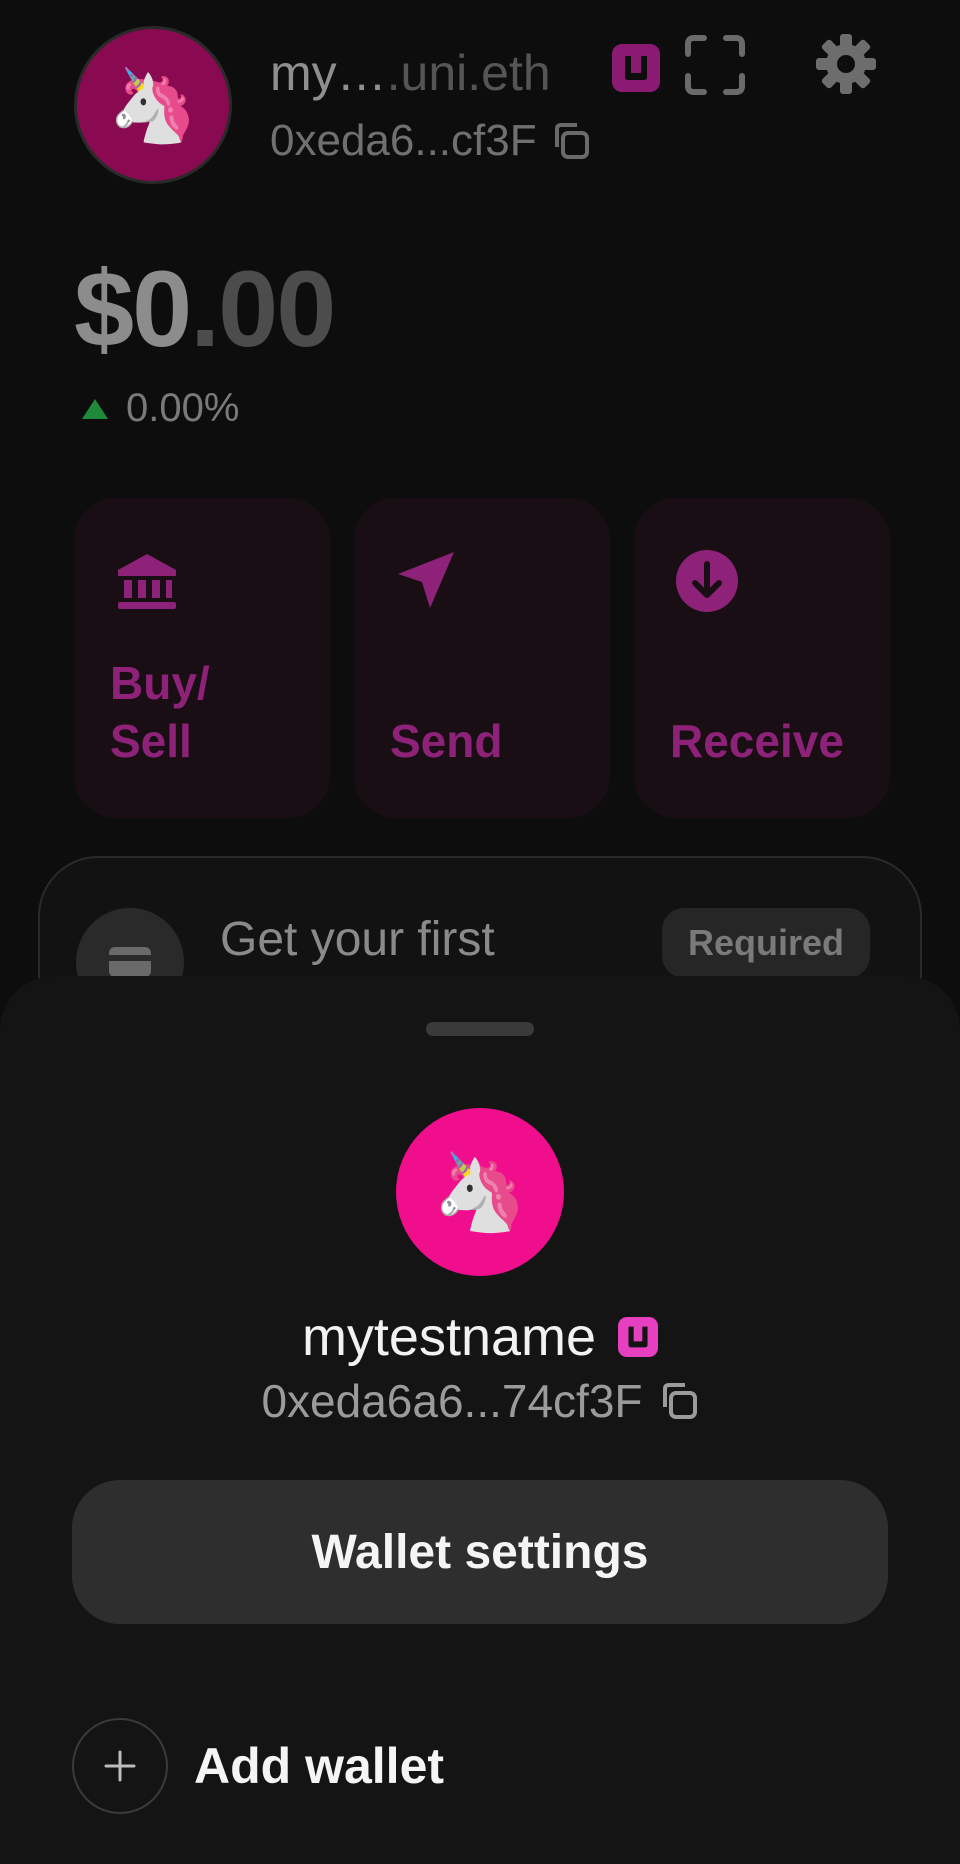  What do you see at coordinates (846, 64) in the screenshot?
I see `gear-icon` at bounding box center [846, 64].